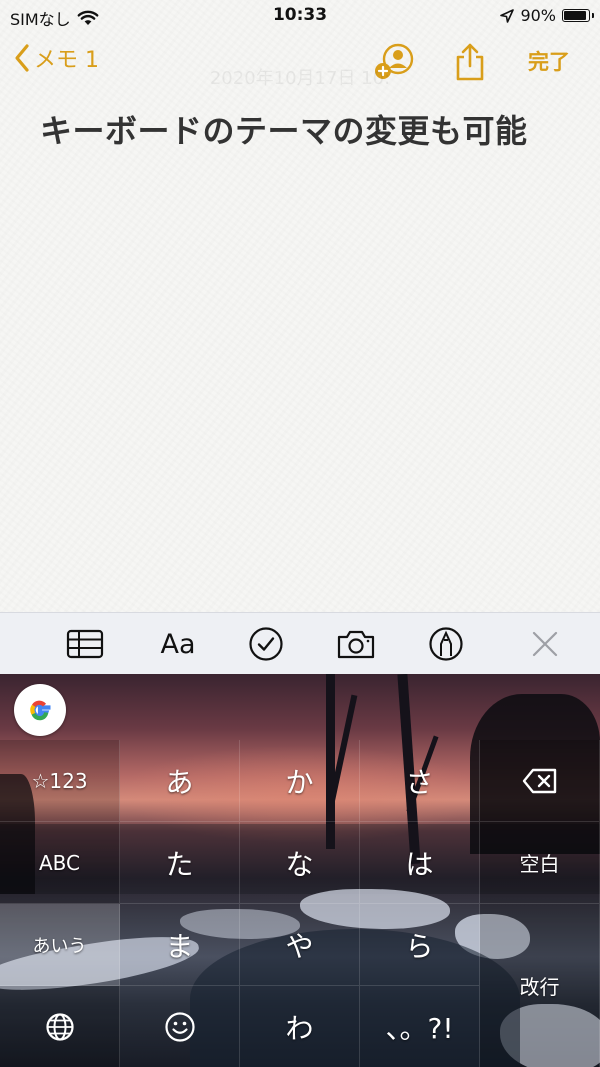 The width and height of the screenshot is (600, 1067). I want to click on backspace-icon, so click(539, 780).